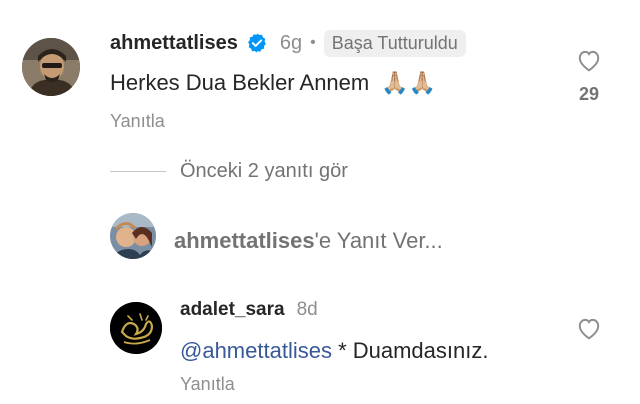  I want to click on comment-text: Herkes Dua Bekler Annem 🙏🏼🙏🏼, so click(273, 83).